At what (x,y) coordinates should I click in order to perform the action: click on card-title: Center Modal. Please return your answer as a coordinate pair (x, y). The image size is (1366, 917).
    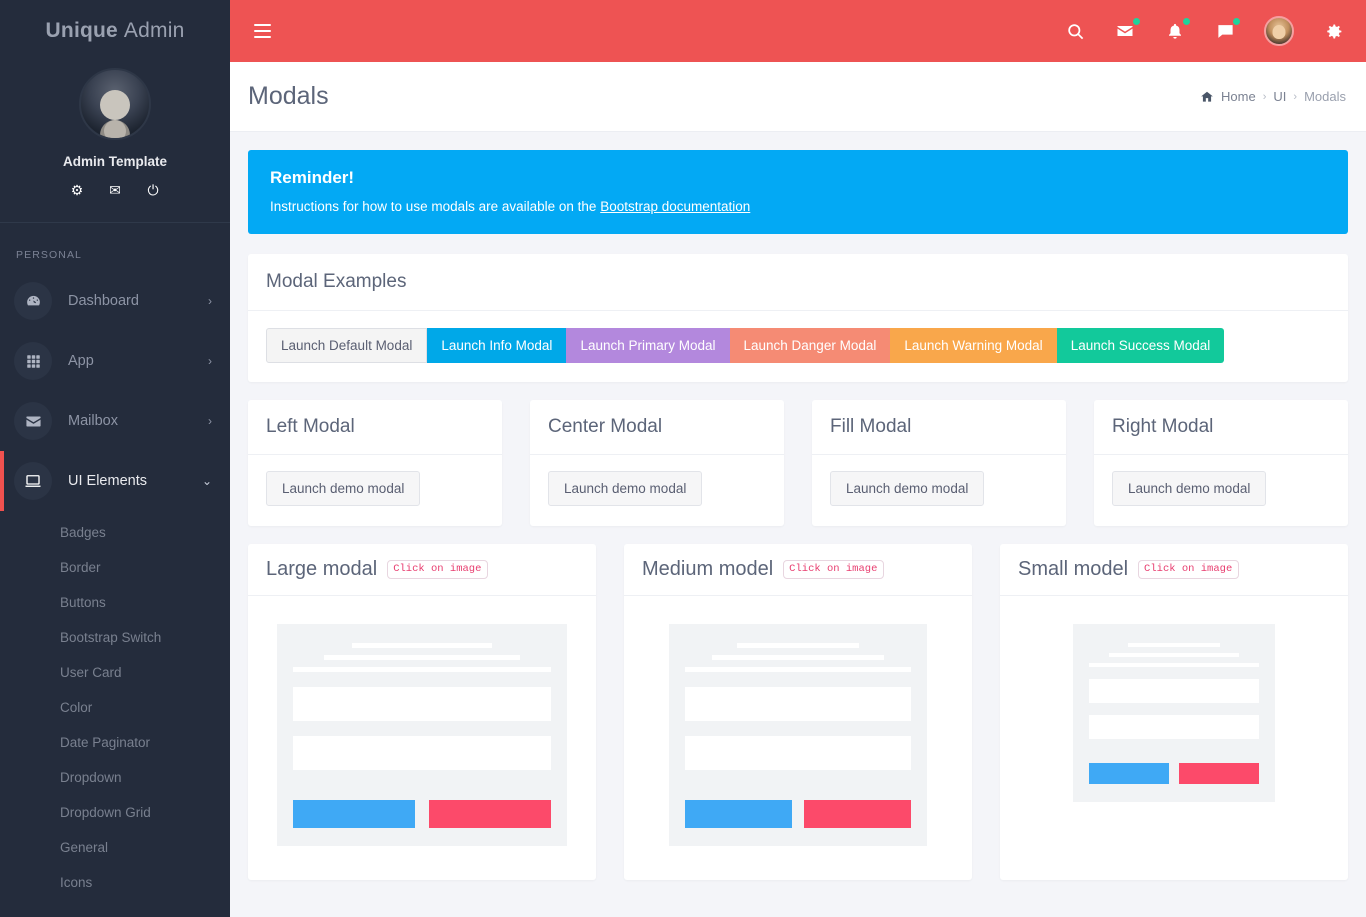
    Looking at the image, I should click on (605, 426).